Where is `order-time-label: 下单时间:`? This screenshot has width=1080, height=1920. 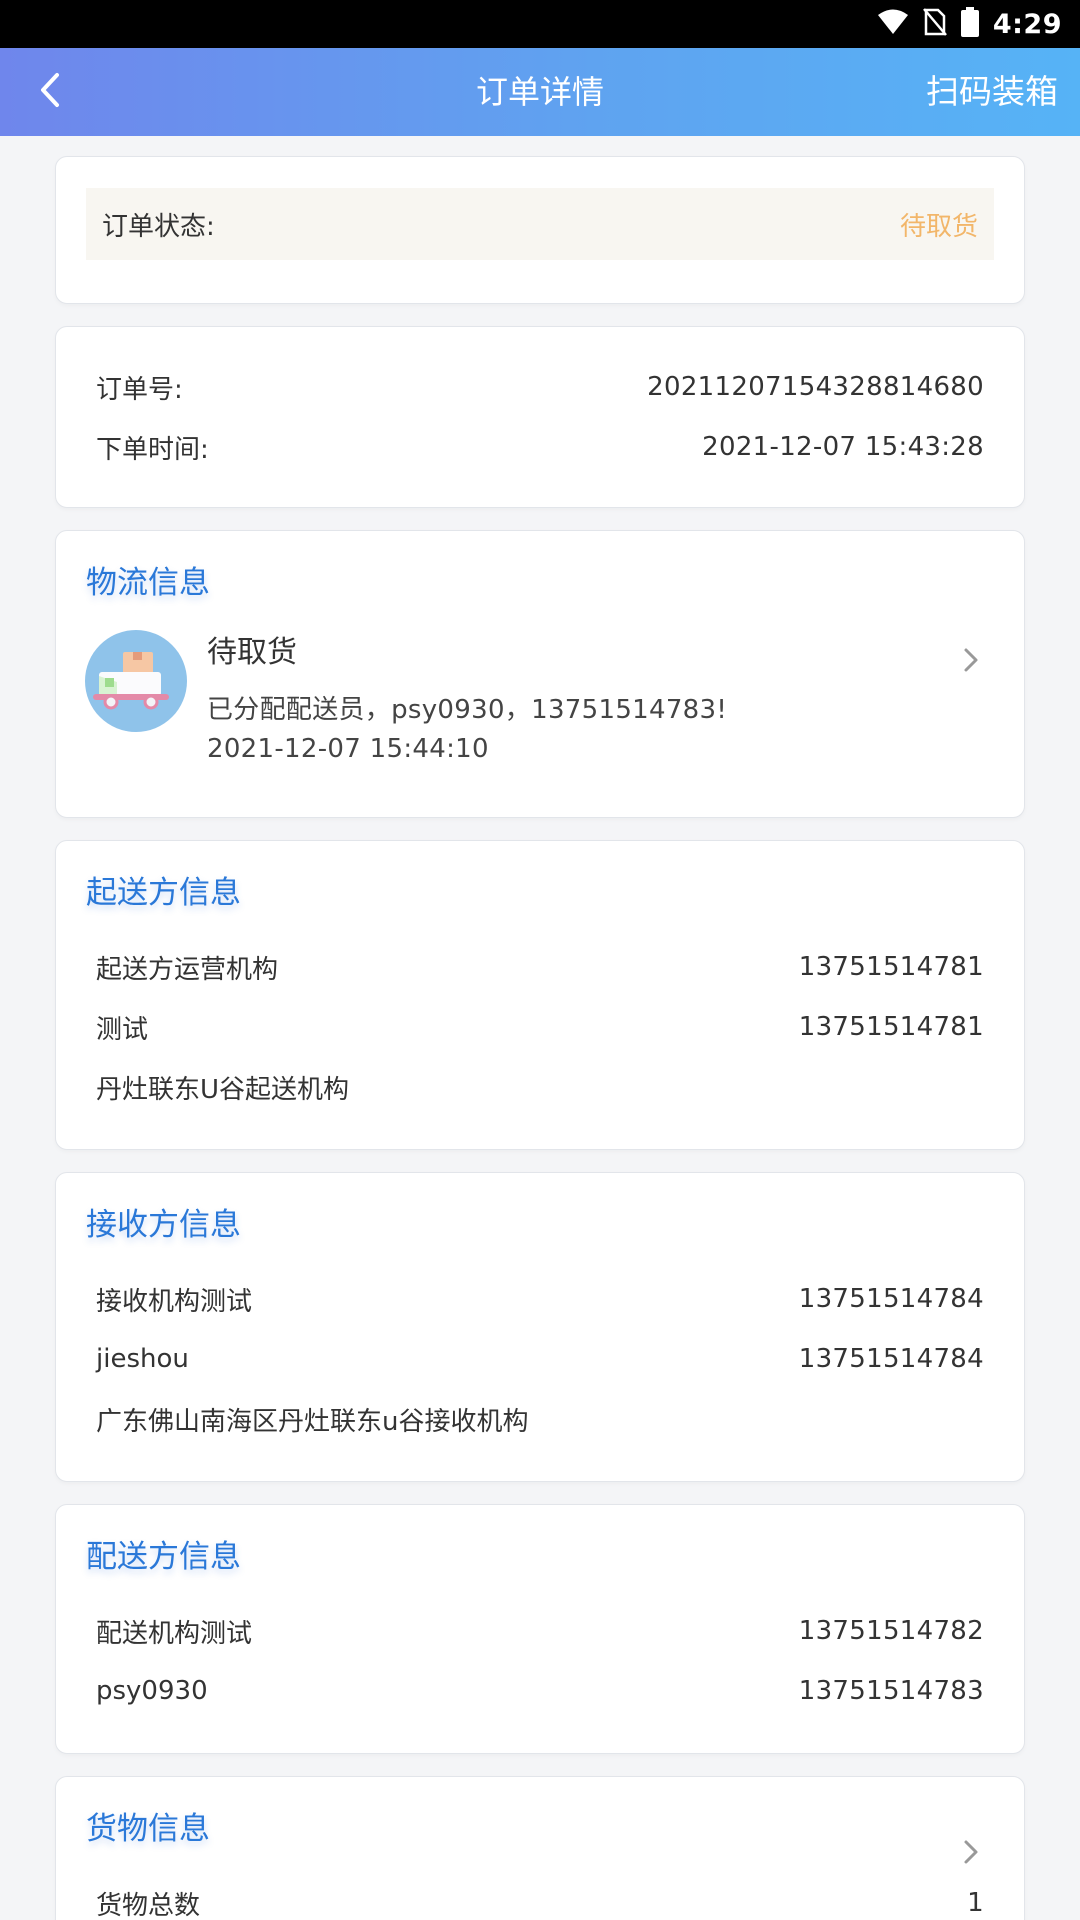 order-time-label: 下单时间: is located at coordinates (152, 449).